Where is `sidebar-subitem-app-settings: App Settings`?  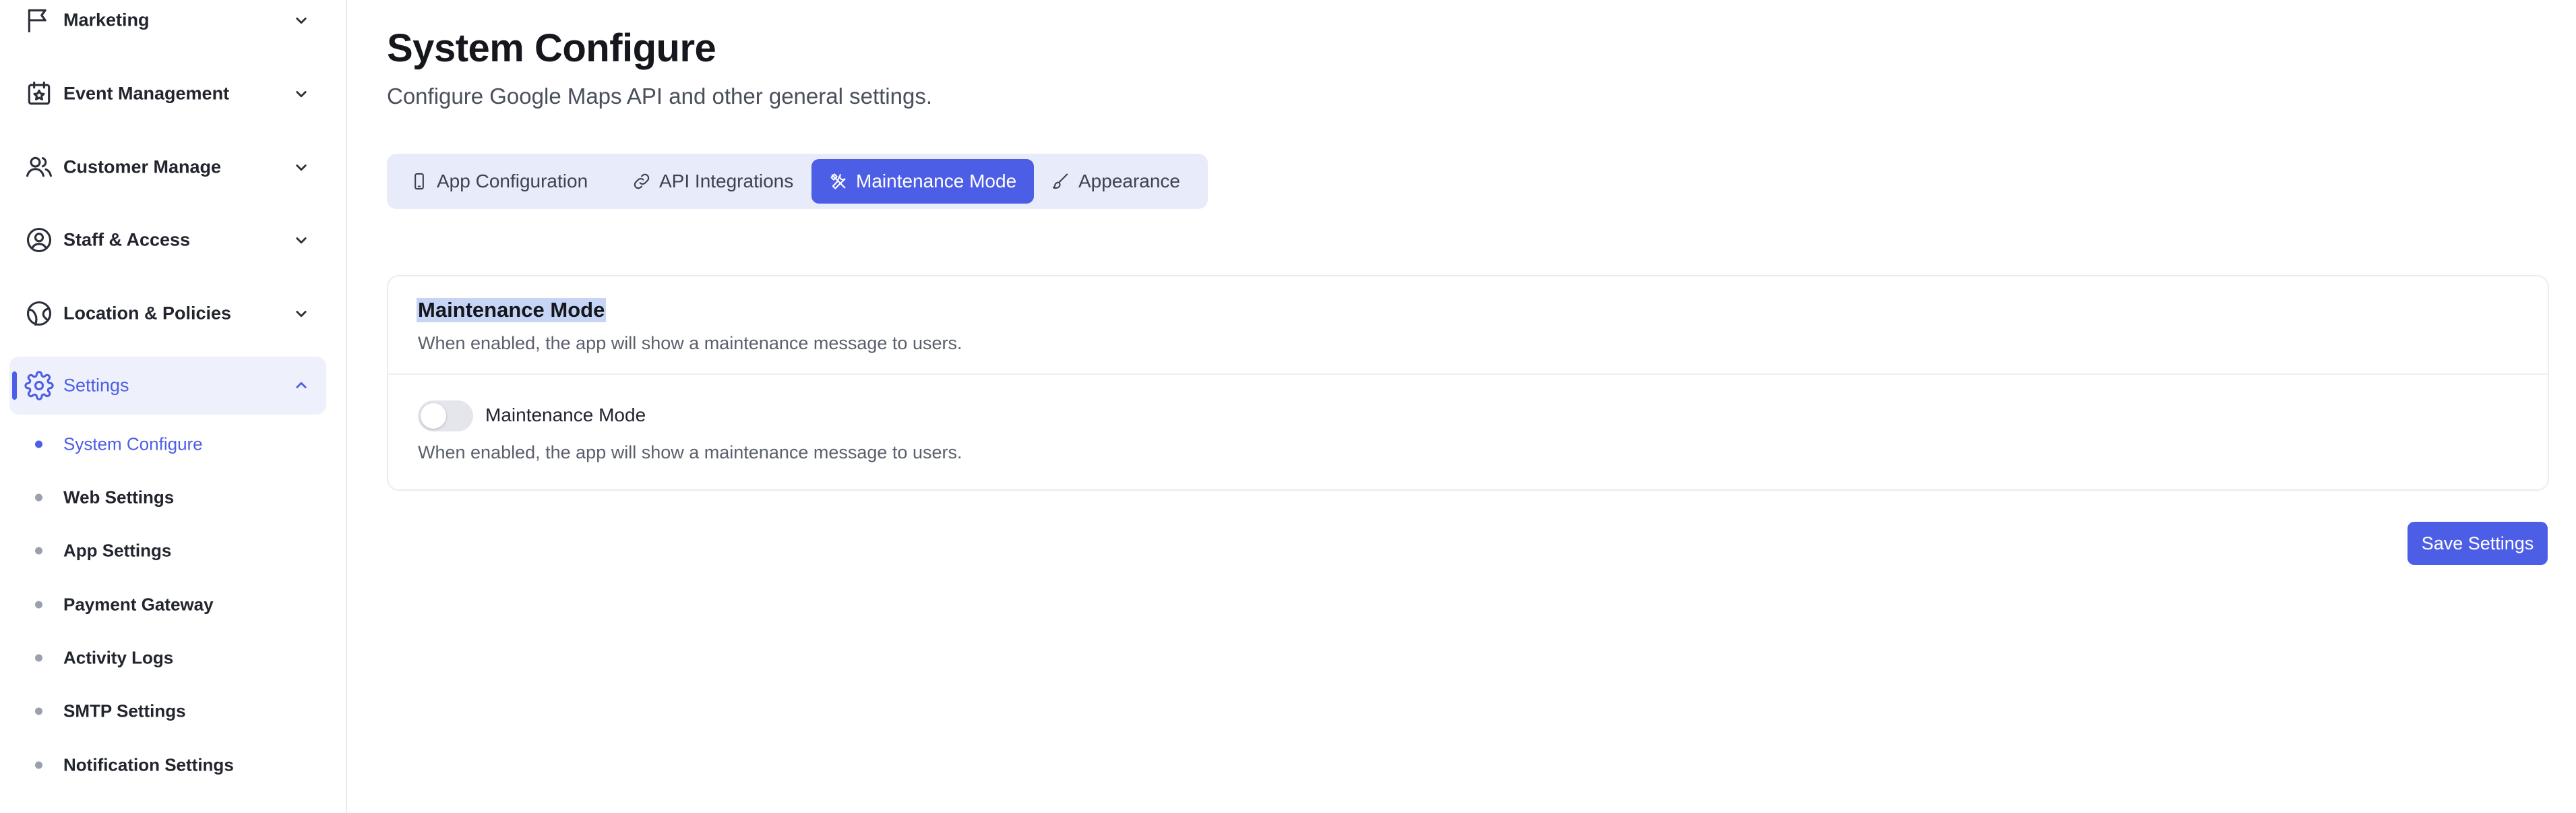 sidebar-subitem-app-settings: App Settings is located at coordinates (168, 551).